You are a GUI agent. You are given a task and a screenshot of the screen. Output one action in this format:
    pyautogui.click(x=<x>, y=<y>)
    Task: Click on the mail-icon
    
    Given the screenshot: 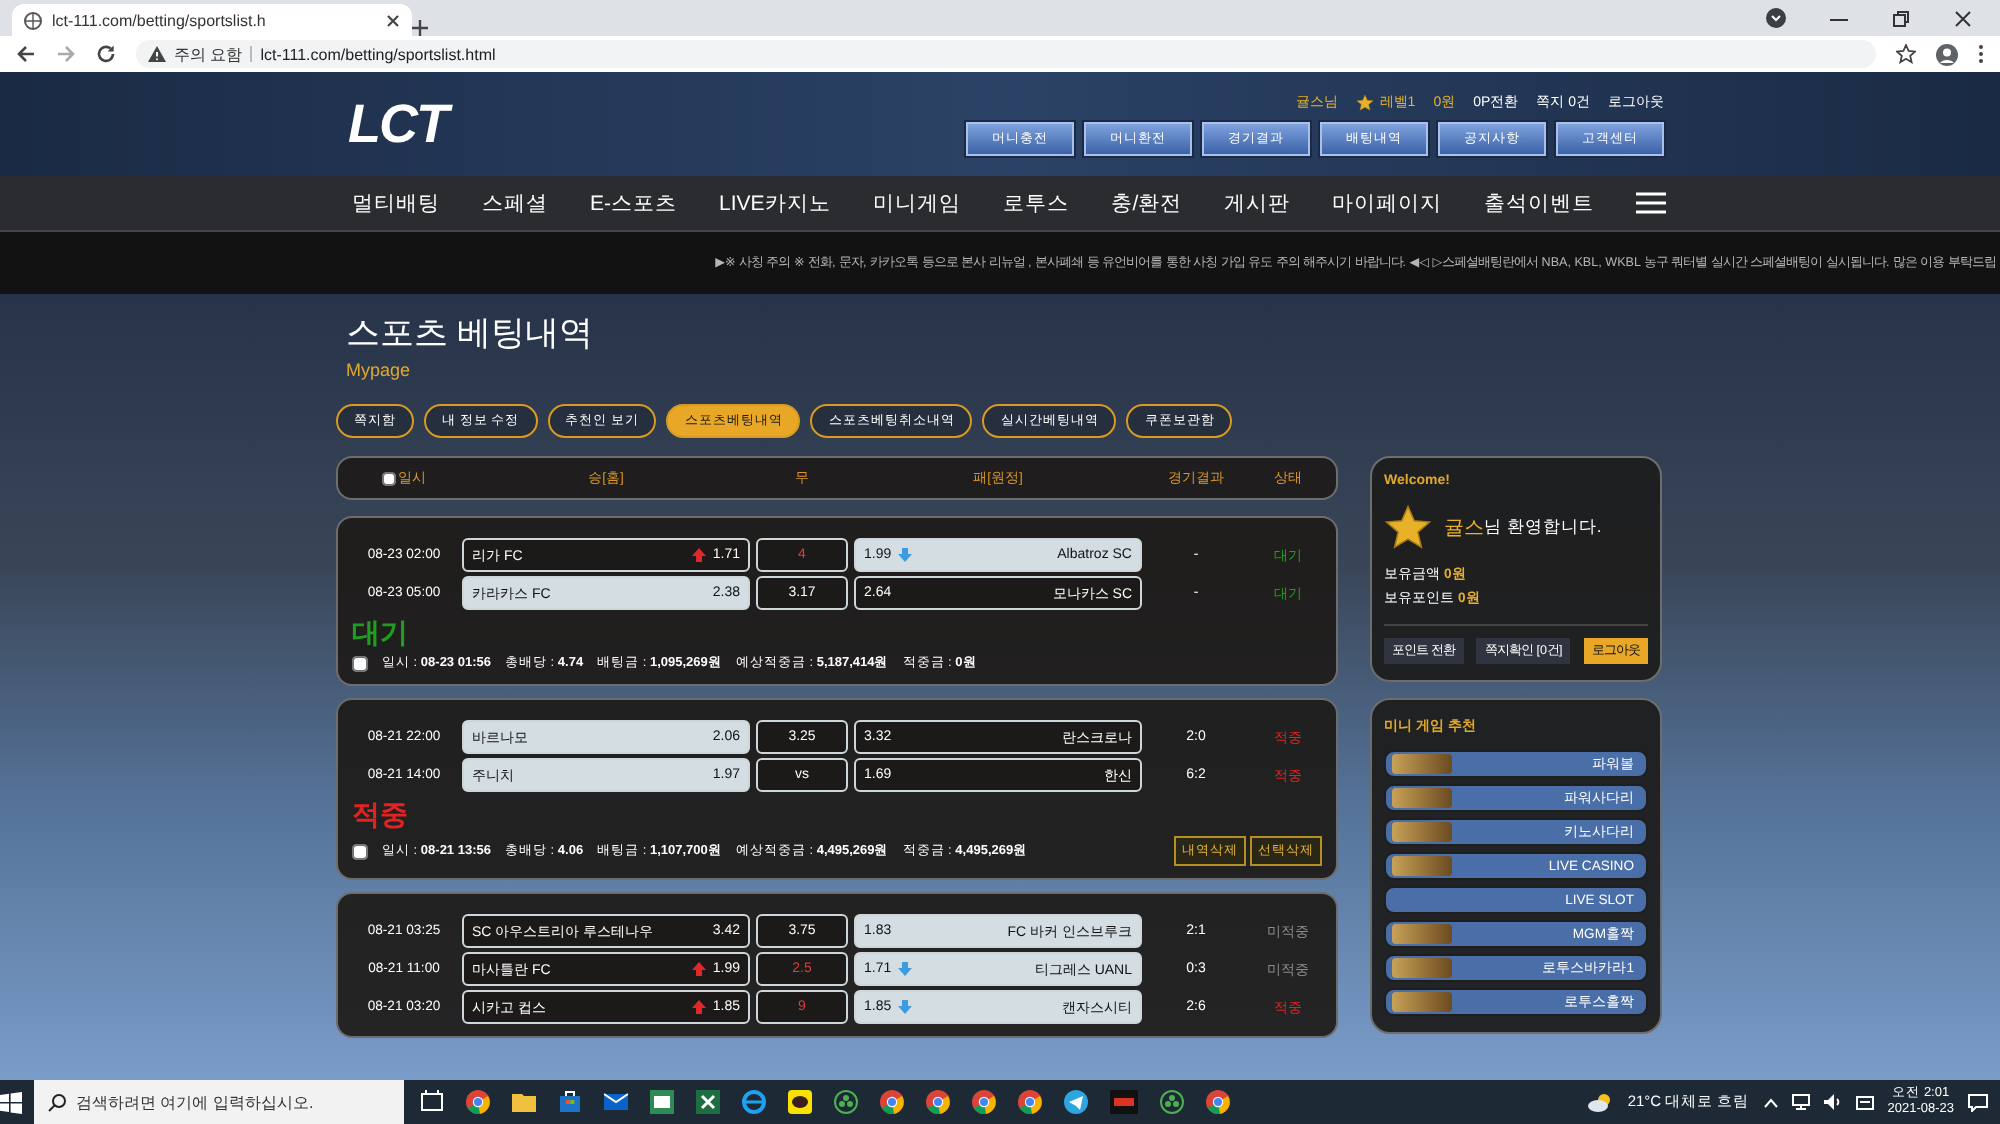 What is the action you would take?
    pyautogui.click(x=616, y=1102)
    